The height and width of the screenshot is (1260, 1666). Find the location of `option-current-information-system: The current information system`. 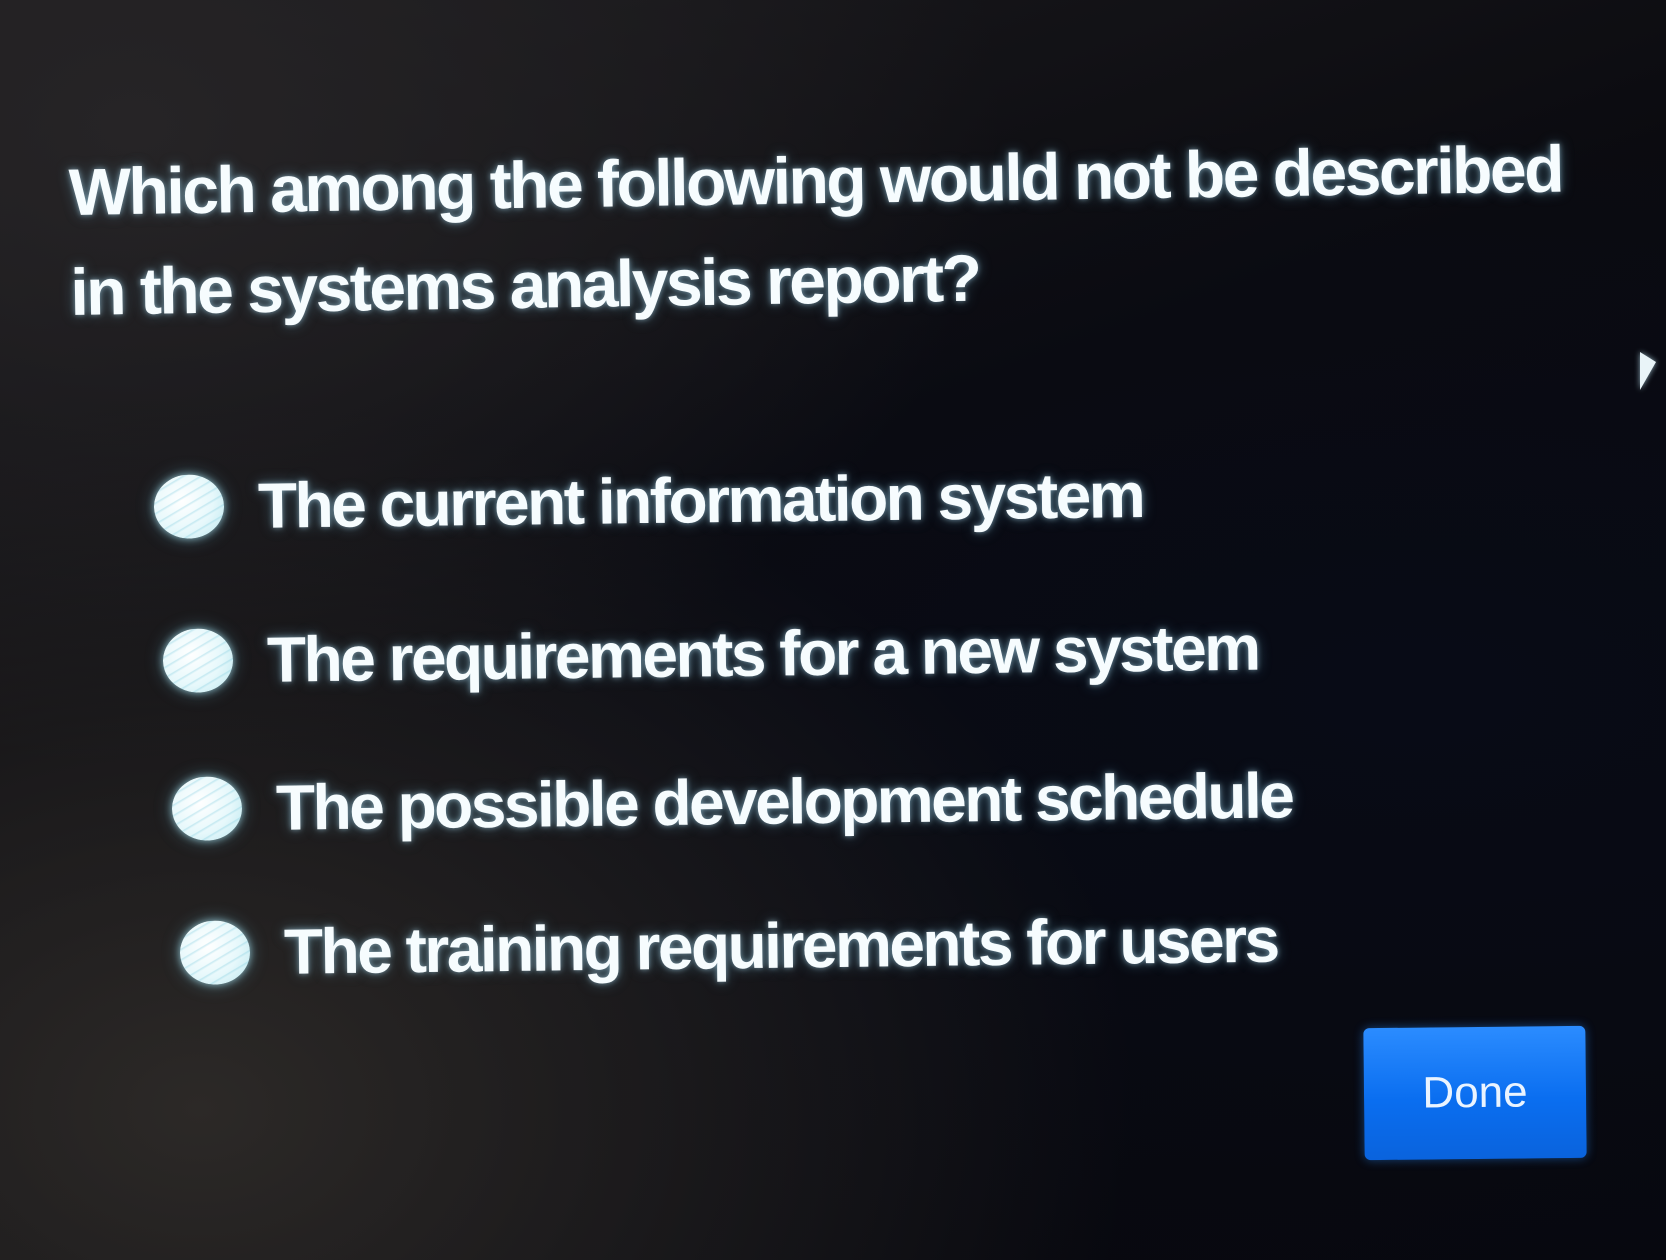

option-current-information-system: The current information system is located at coordinates (648, 501).